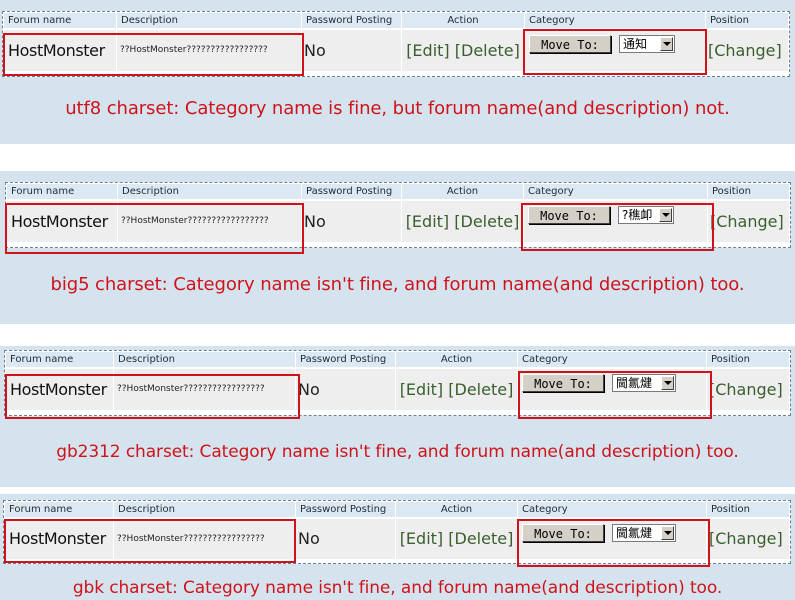  I want to click on category-cell: Move To: 通知, so click(615, 50).